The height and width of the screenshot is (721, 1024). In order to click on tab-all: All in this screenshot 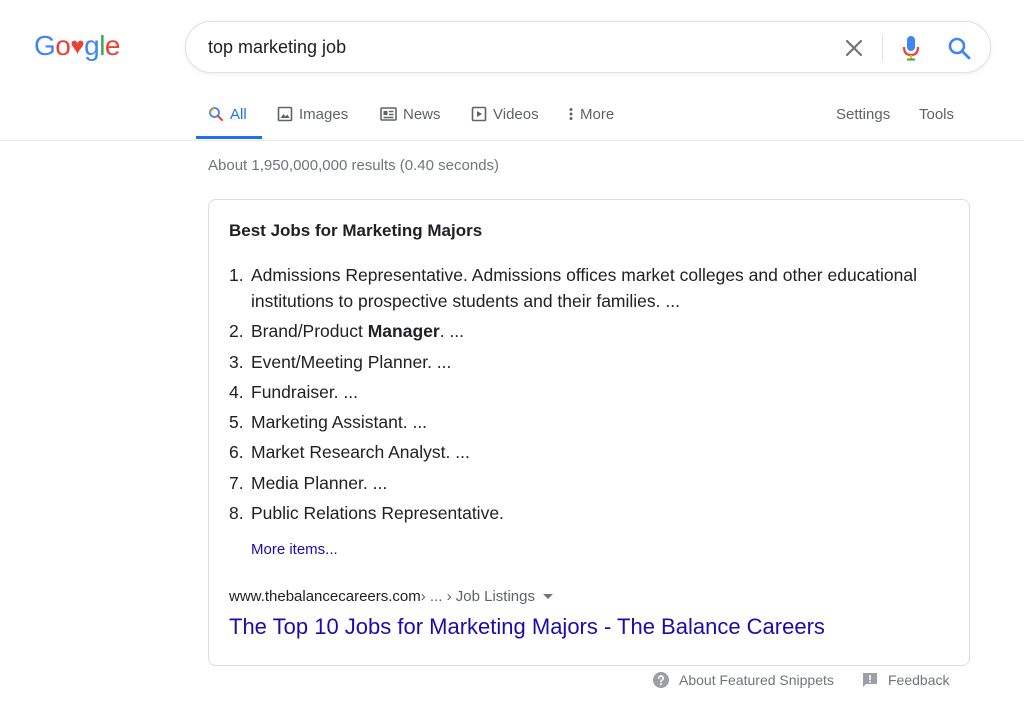, I will do `click(227, 114)`.